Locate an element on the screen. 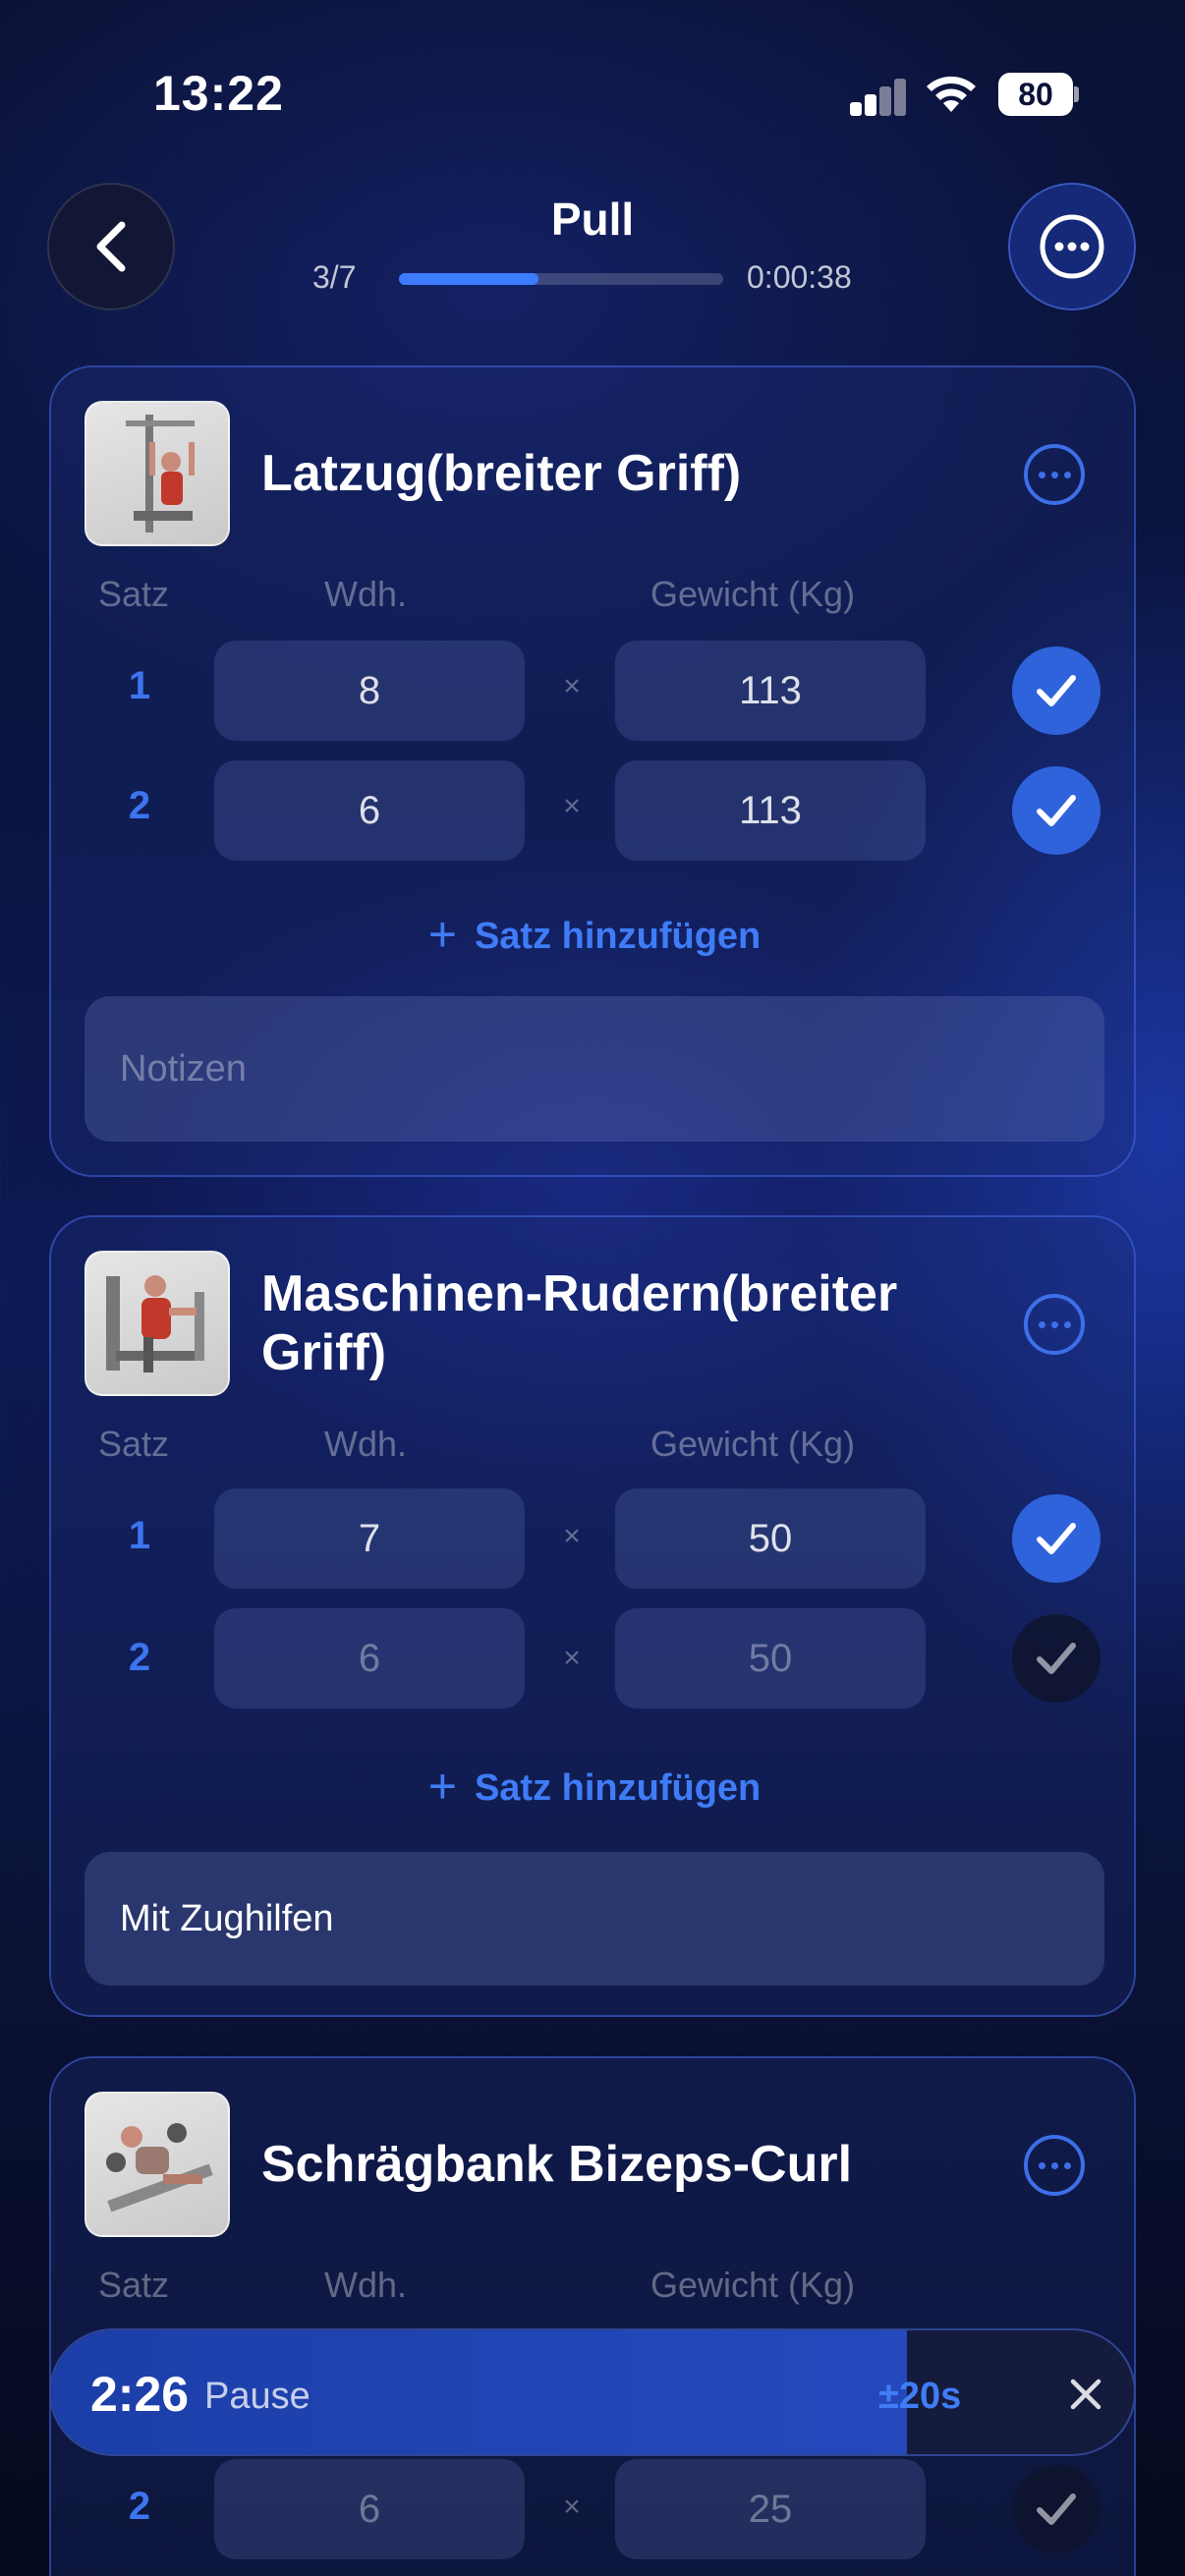 The width and height of the screenshot is (1185, 2576). back-button is located at coordinates (111, 246).